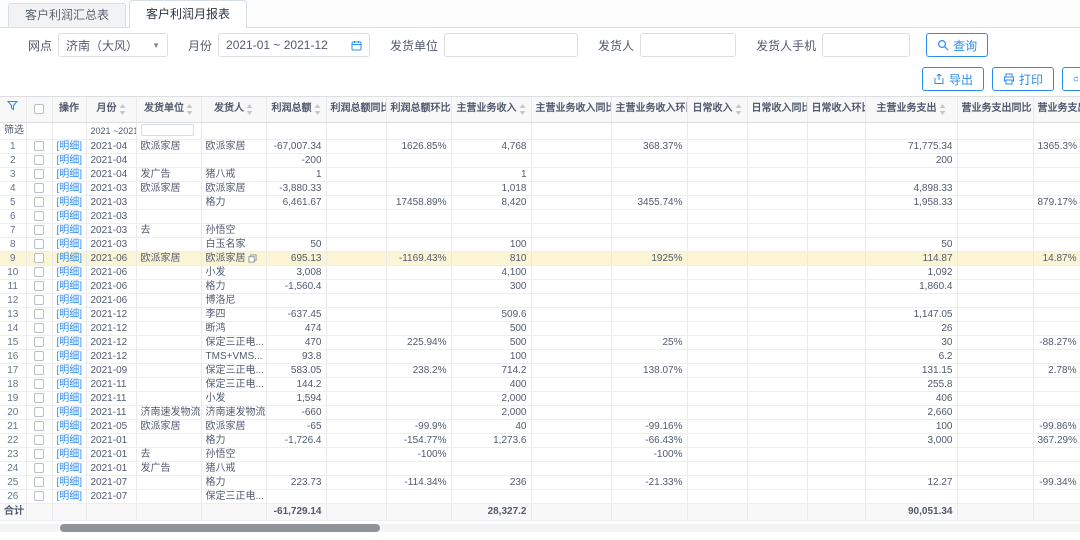 The width and height of the screenshot is (1080, 540). I want to click on column-header: 利润总额, so click(296, 110).